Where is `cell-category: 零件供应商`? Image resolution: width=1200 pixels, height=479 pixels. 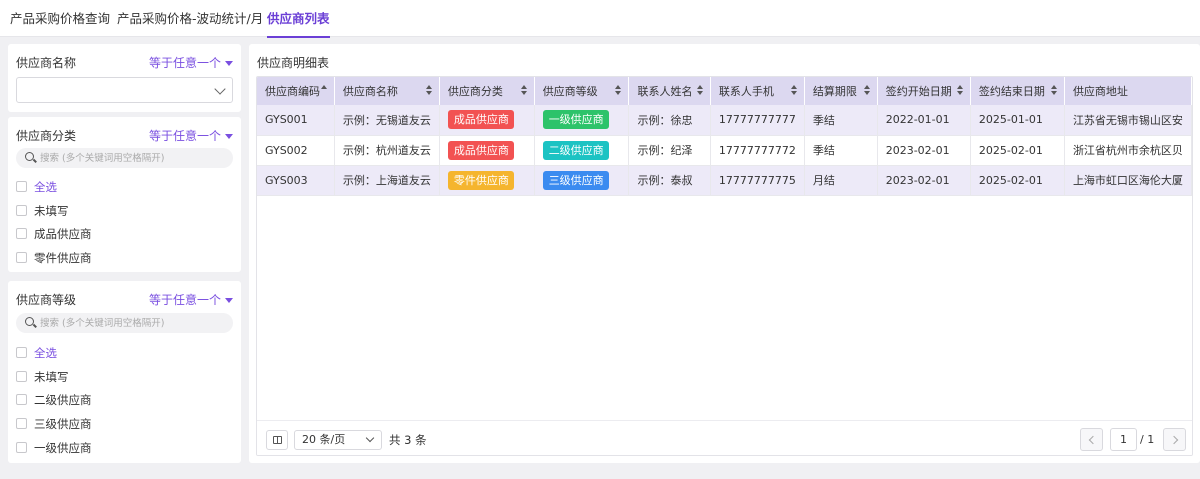 cell-category: 零件供应商 is located at coordinates (487, 180).